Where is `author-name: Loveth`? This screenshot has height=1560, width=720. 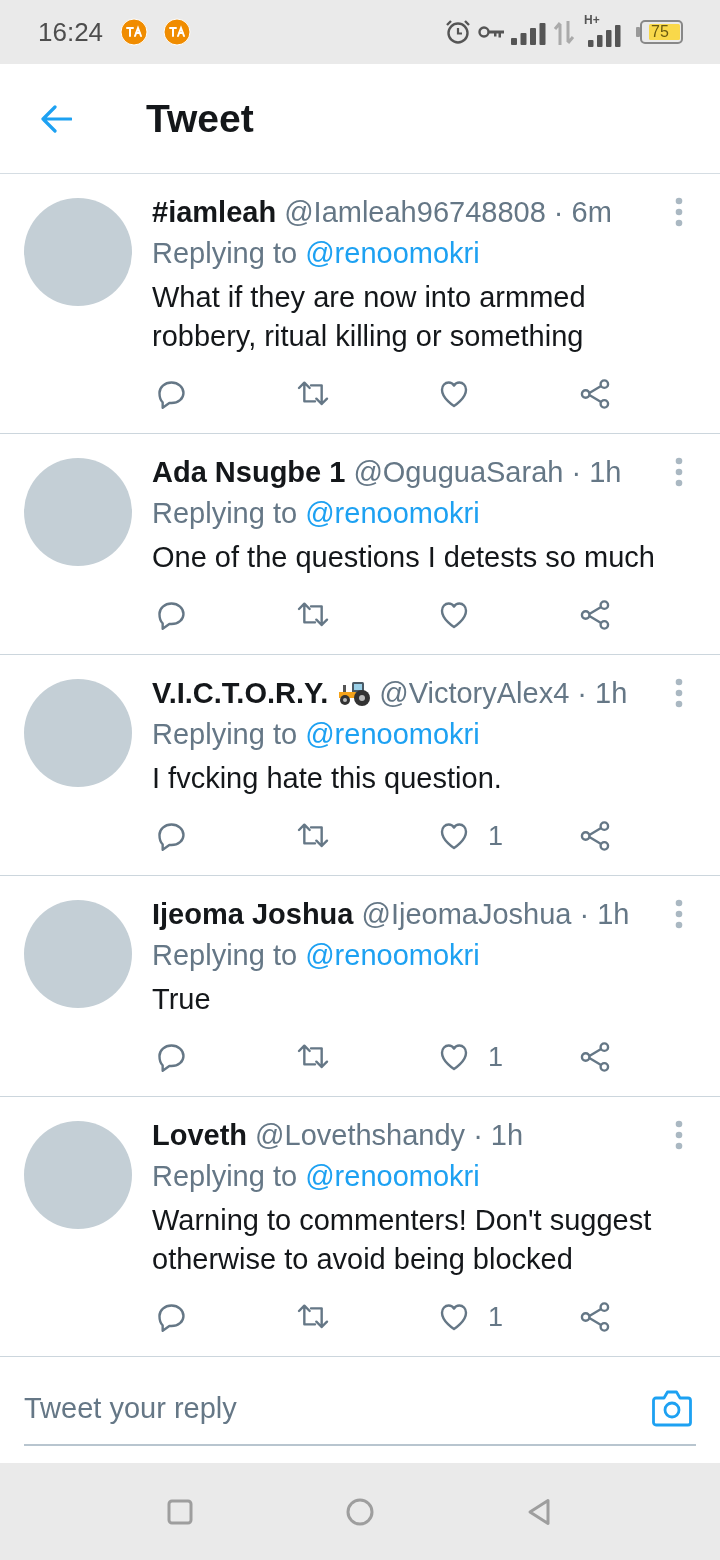
author-name: Loveth is located at coordinates (200, 1135).